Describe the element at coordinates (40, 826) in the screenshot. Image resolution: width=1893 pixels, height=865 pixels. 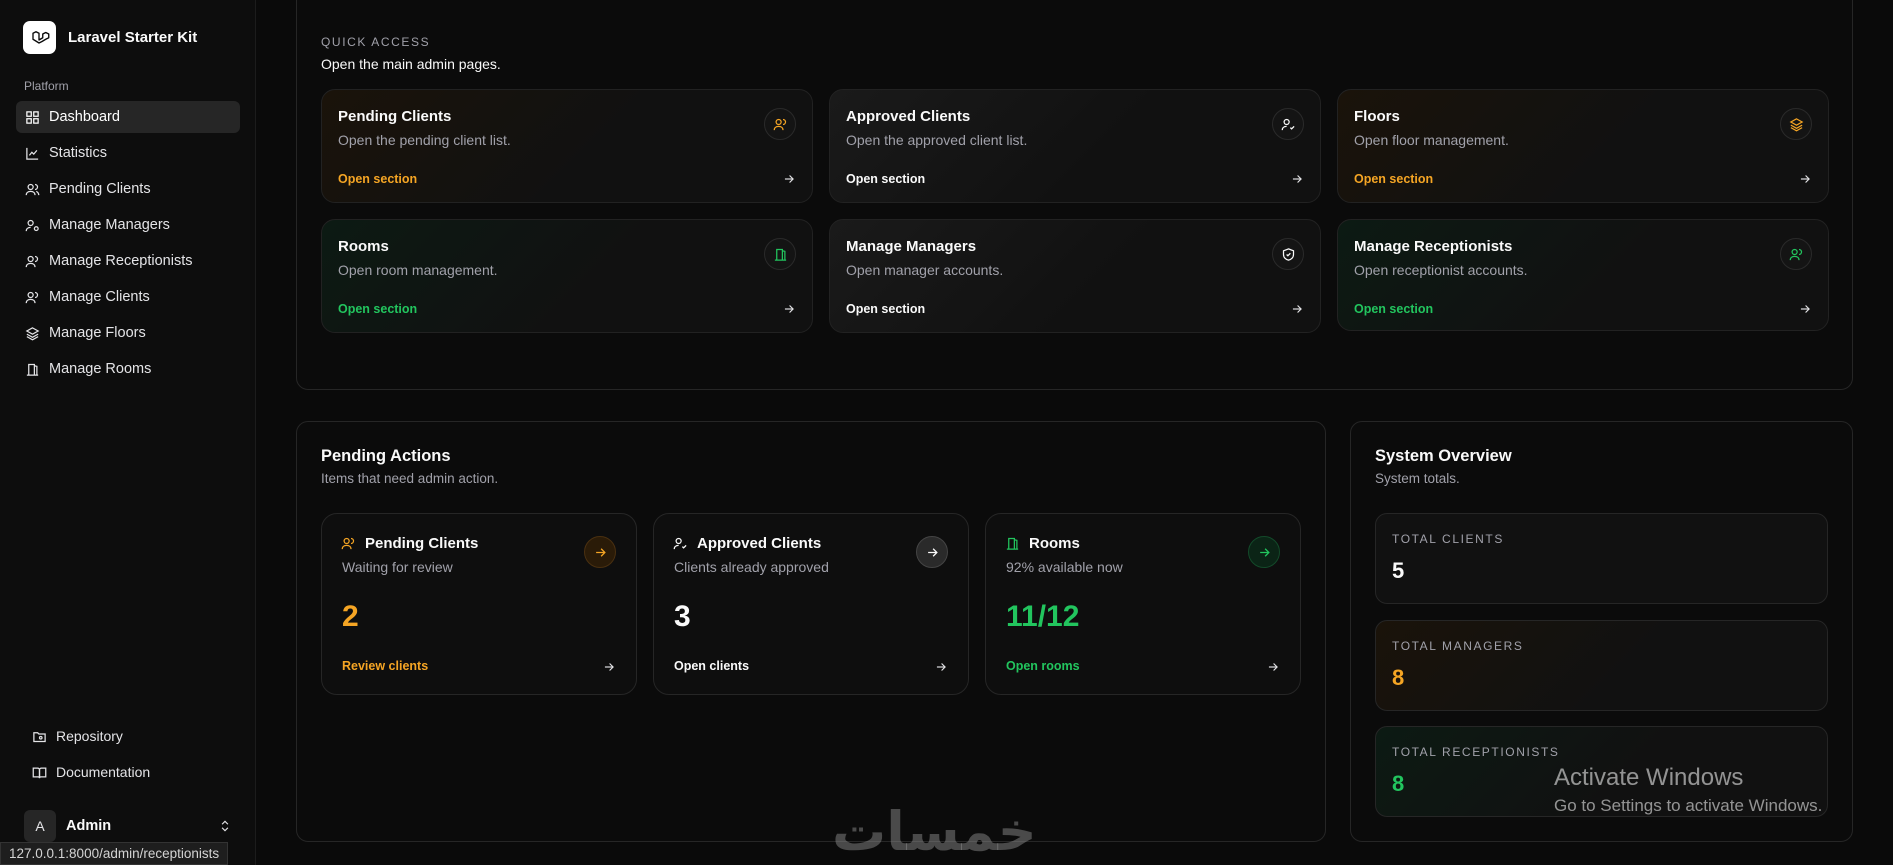
I see `avatar: A` at that location.